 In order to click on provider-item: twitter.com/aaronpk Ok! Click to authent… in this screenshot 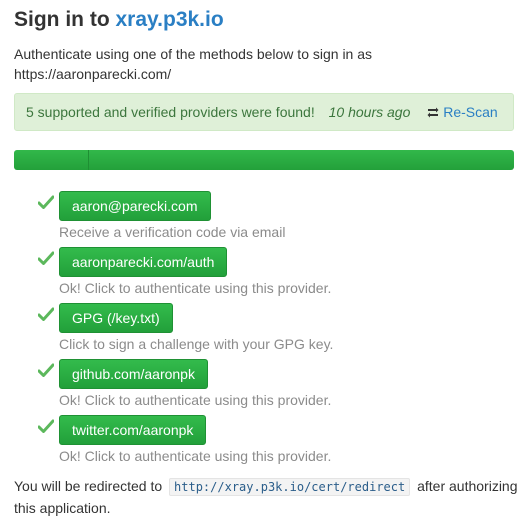, I will do `click(278, 443)`.